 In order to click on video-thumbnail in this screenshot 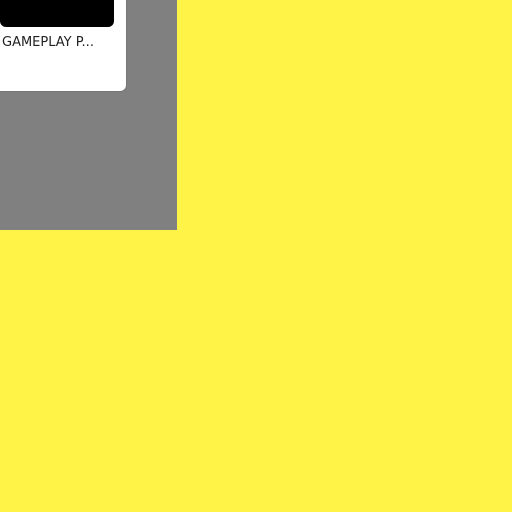, I will do `click(57, 13)`.